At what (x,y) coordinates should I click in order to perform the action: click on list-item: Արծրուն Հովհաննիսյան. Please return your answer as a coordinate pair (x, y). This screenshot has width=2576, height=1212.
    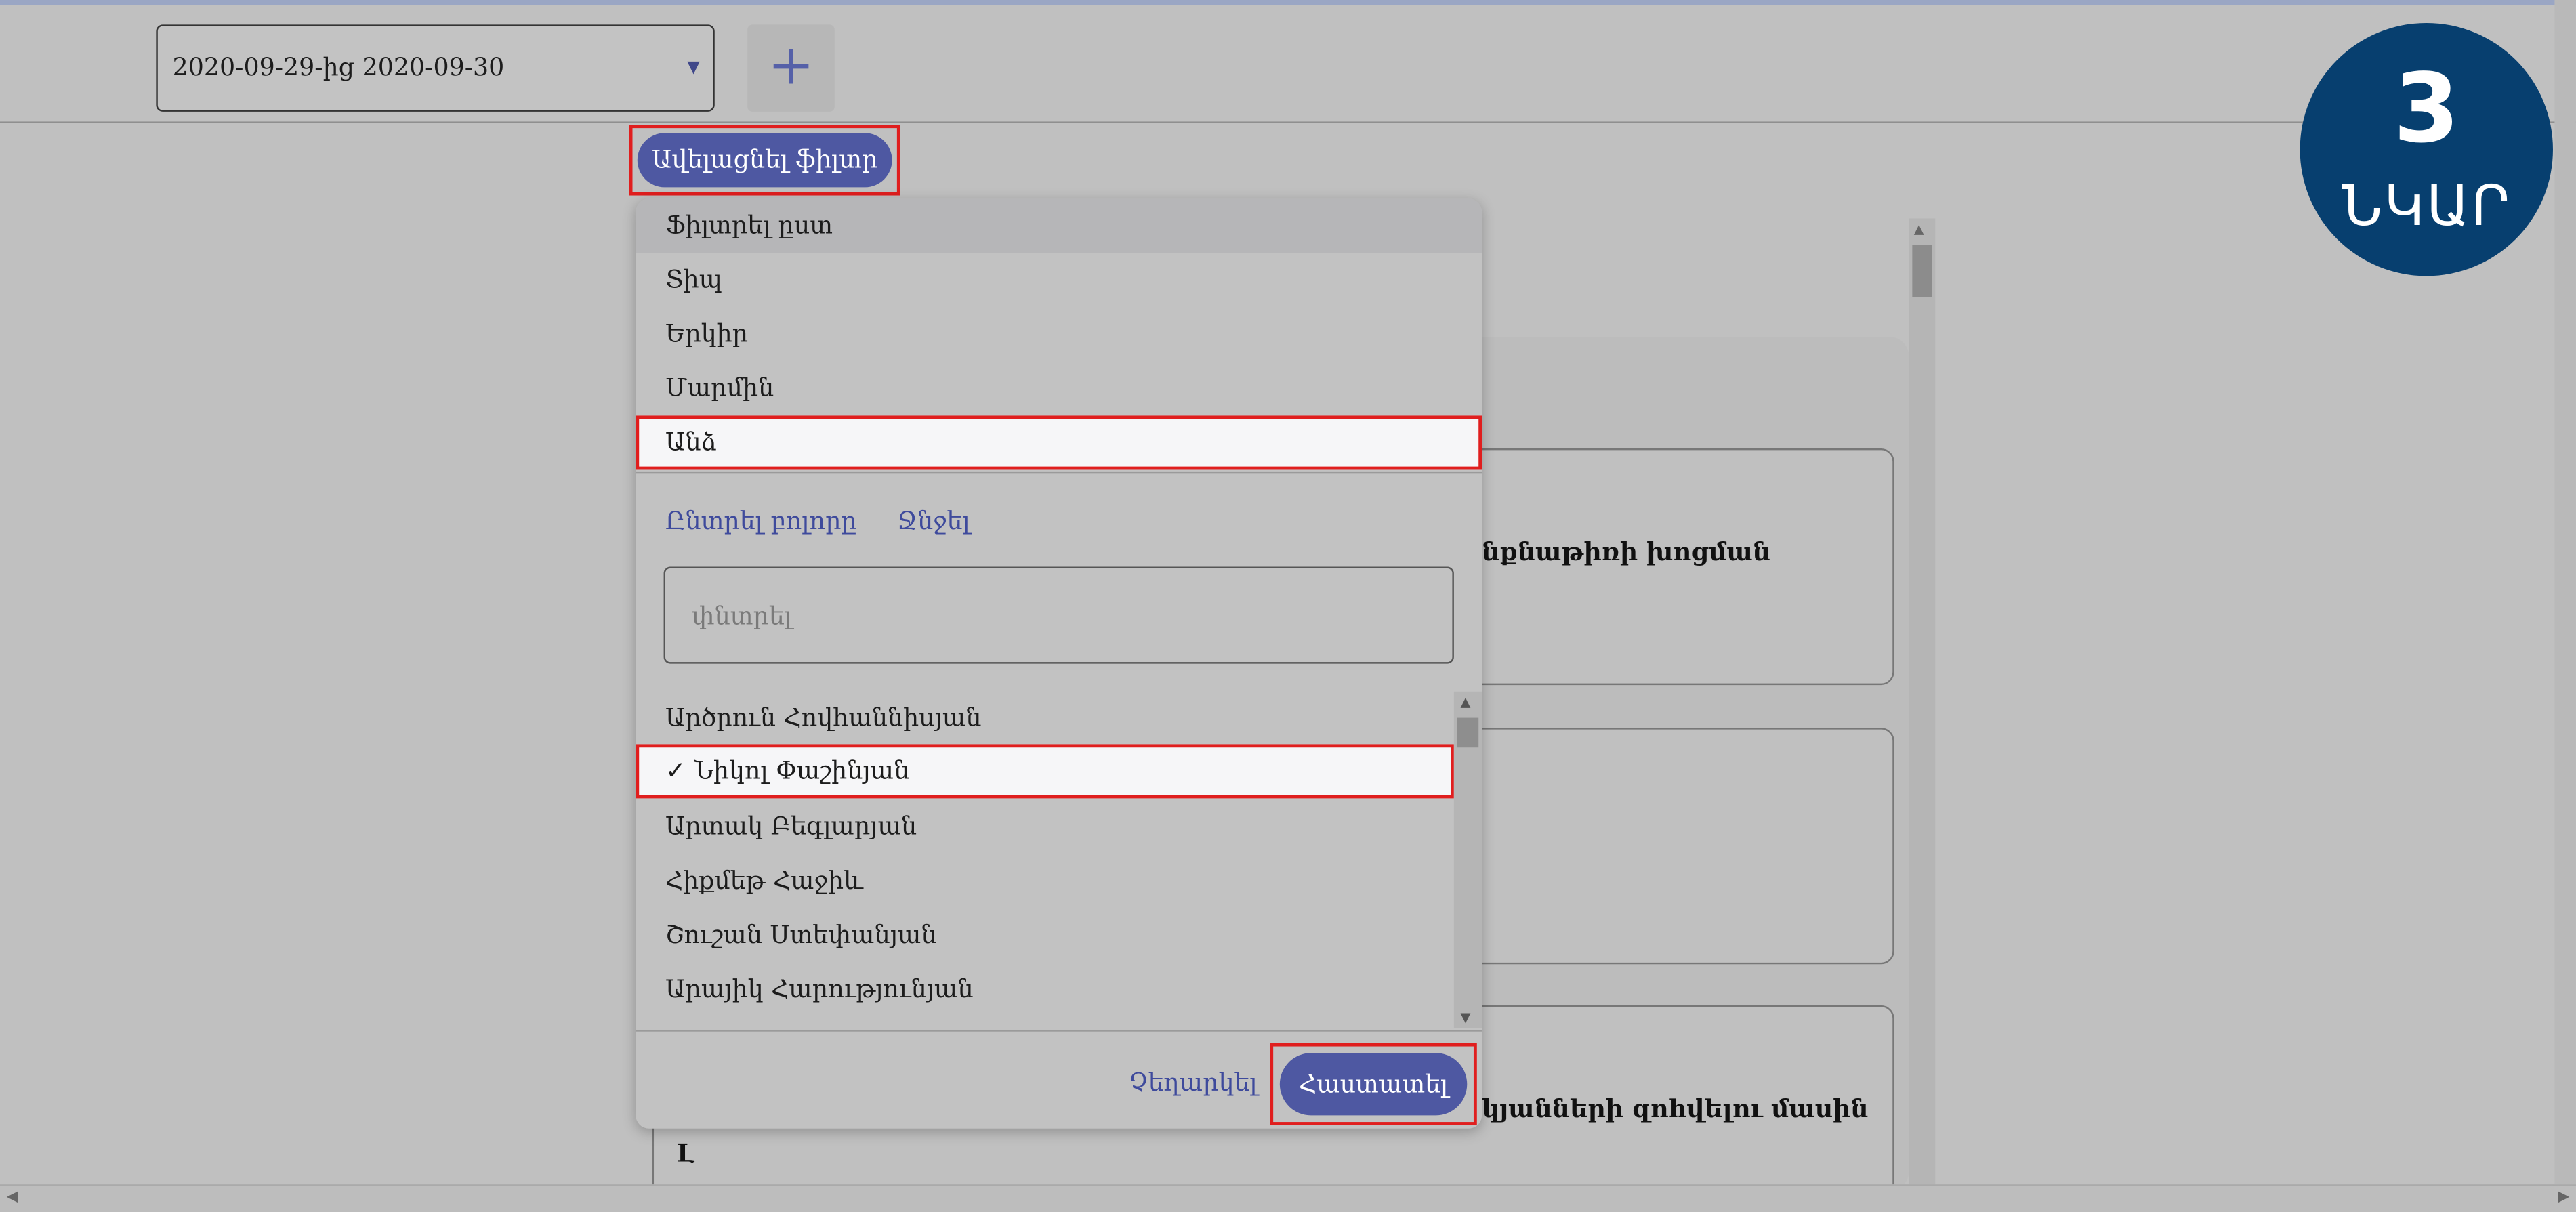
    Looking at the image, I should click on (1045, 719).